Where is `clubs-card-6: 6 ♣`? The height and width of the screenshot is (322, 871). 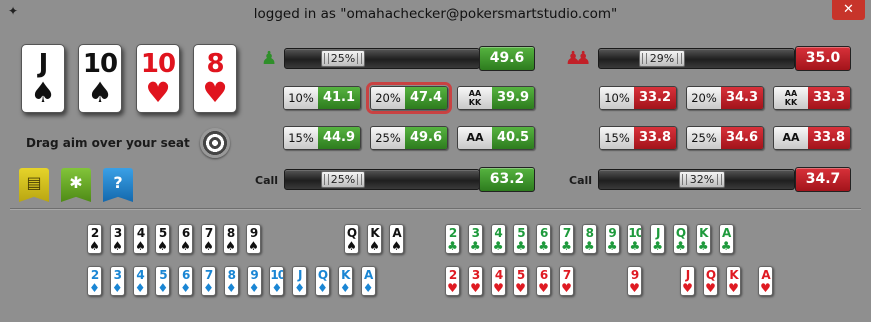
clubs-card-6: 6 ♣ is located at coordinates (544, 239).